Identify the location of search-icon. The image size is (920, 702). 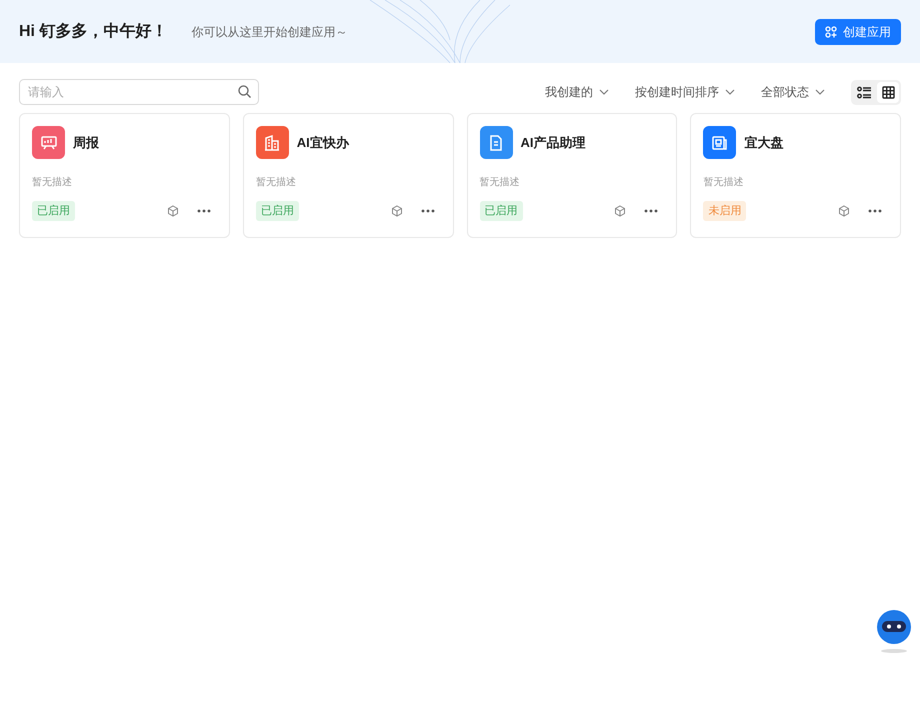
(244, 91).